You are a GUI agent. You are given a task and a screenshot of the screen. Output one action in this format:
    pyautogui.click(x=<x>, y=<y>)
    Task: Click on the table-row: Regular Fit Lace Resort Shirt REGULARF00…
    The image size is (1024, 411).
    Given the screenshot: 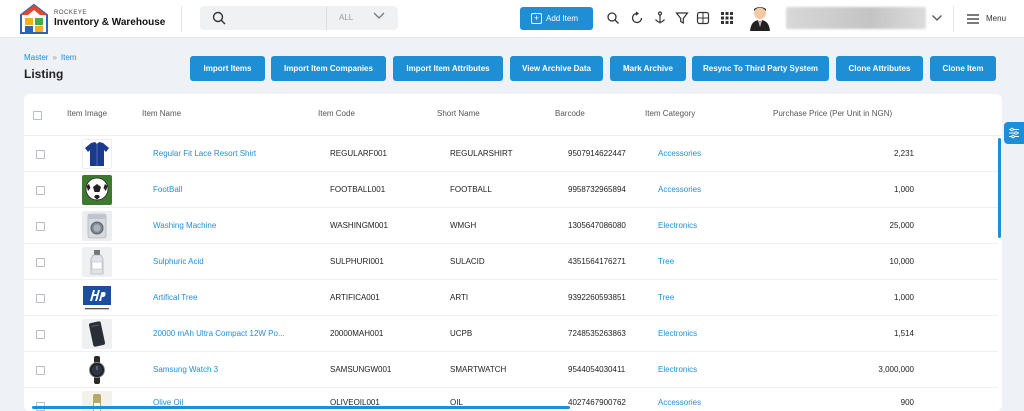 What is the action you would take?
    pyautogui.click(x=511, y=154)
    